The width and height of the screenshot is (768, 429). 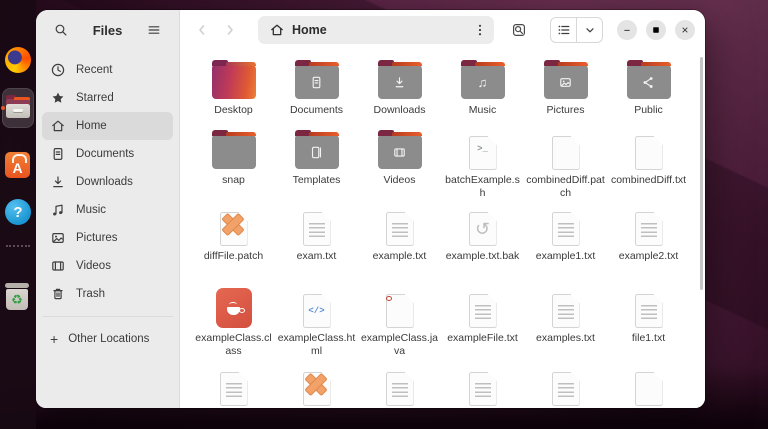 I want to click on file-item: newFile.txt, so click(x=399, y=386).